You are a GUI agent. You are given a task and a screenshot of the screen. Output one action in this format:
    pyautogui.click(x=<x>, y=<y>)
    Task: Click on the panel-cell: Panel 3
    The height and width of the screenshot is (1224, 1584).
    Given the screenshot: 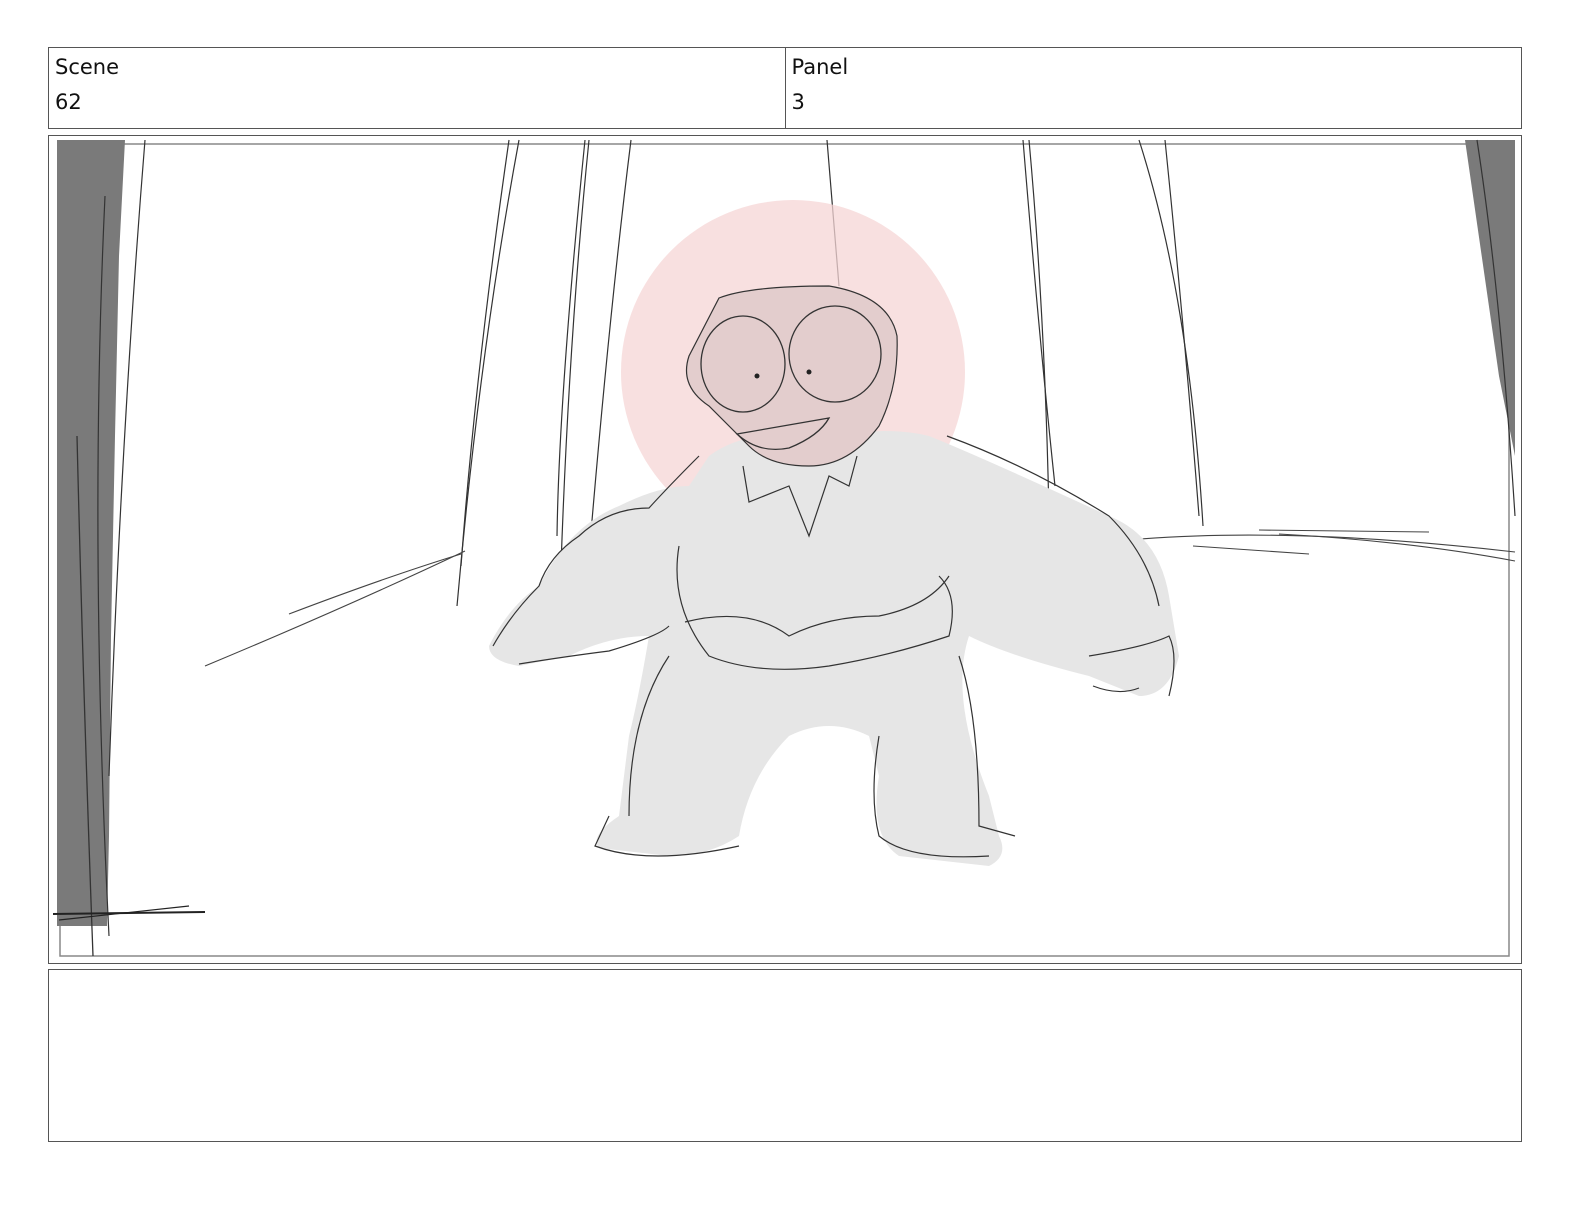 What is the action you would take?
    pyautogui.click(x=1153, y=88)
    